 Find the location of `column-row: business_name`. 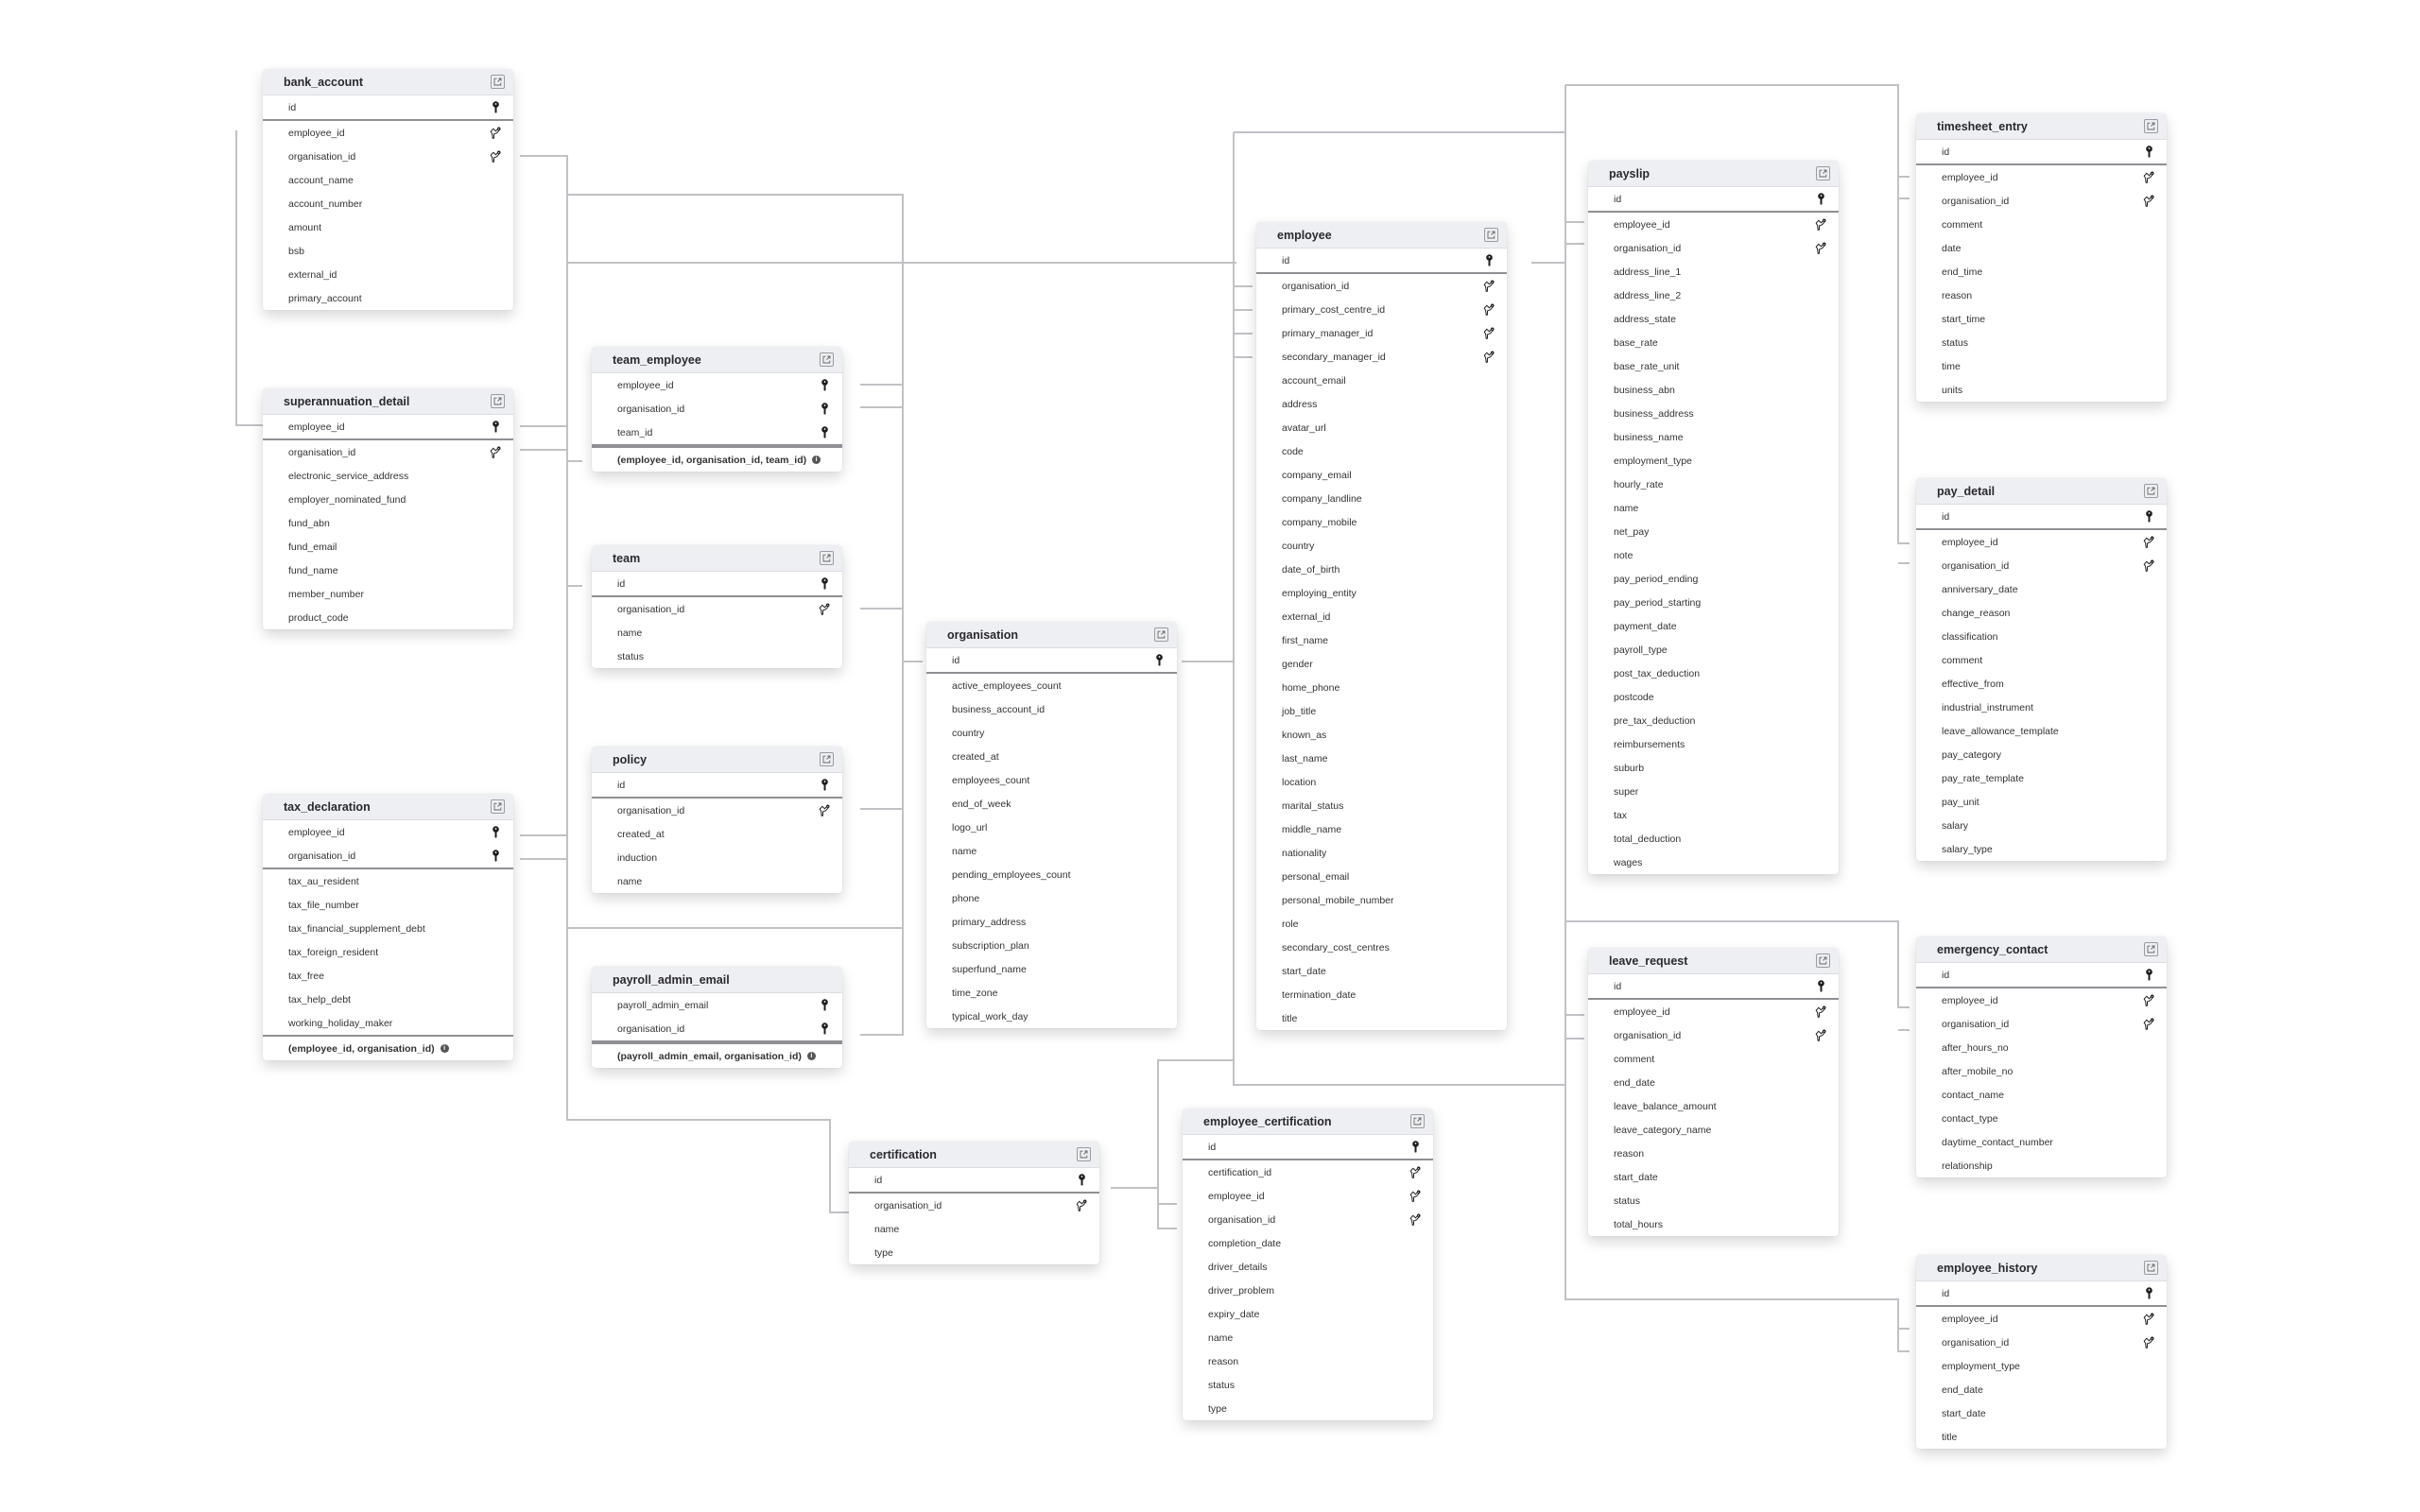

column-row: business_name is located at coordinates (1713, 437).